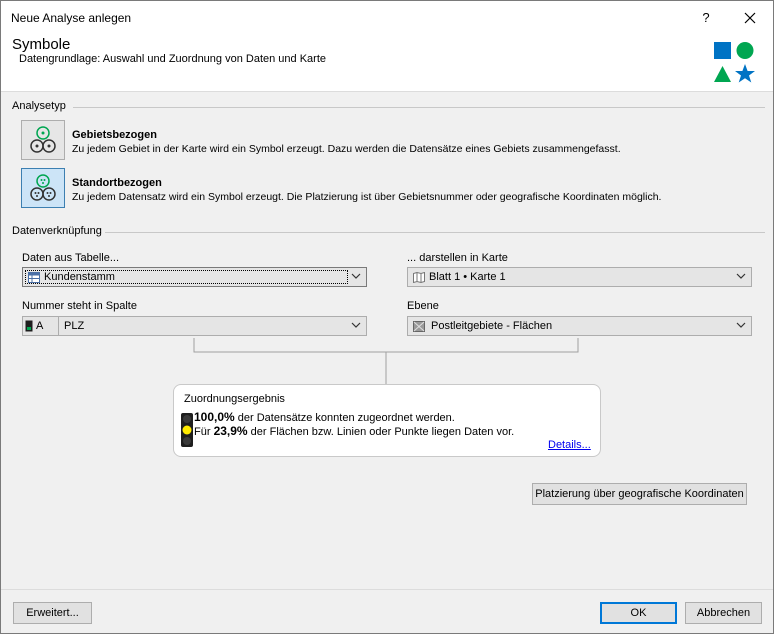  I want to click on result-line-2-prefix: Für, so click(204, 432).